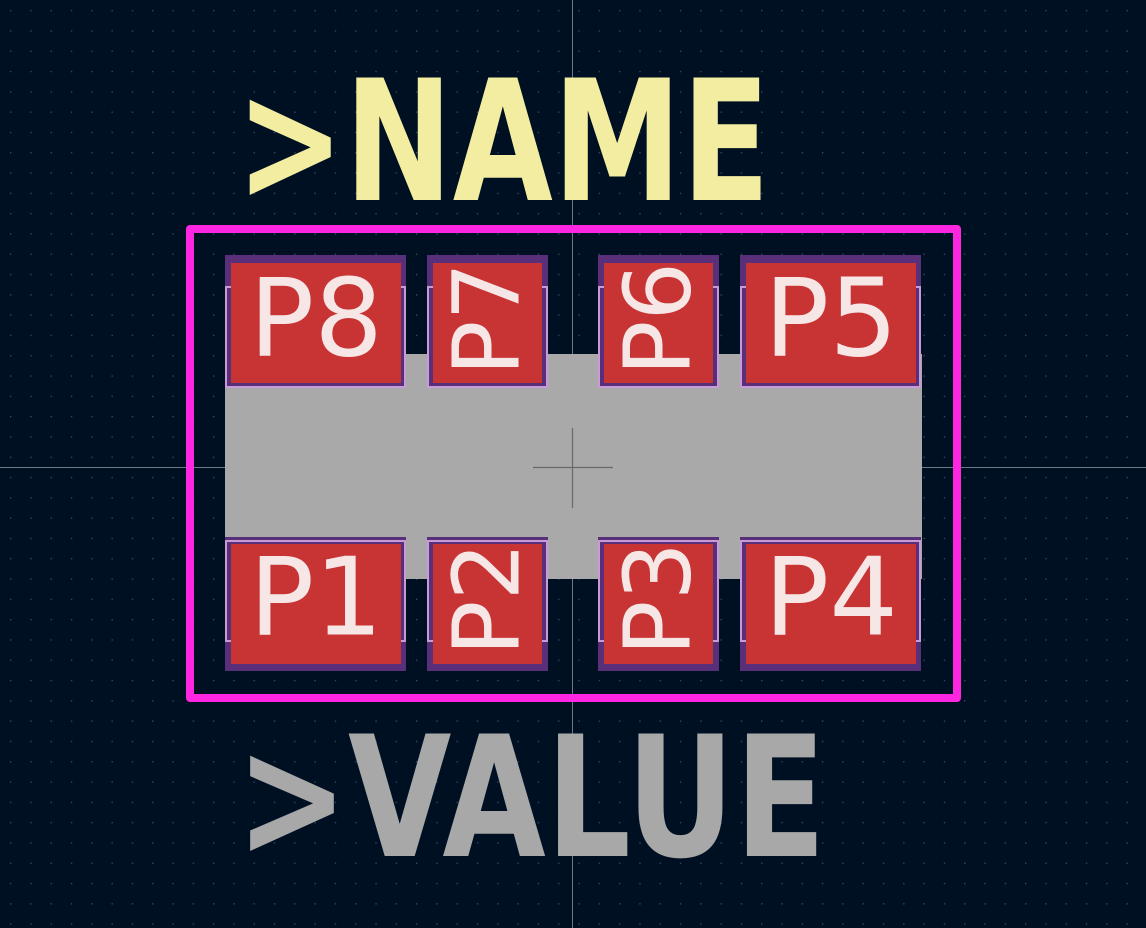 The image size is (1146, 928). Describe the element at coordinates (503, 142) in the screenshot. I see `reference-text: >NAME` at that location.